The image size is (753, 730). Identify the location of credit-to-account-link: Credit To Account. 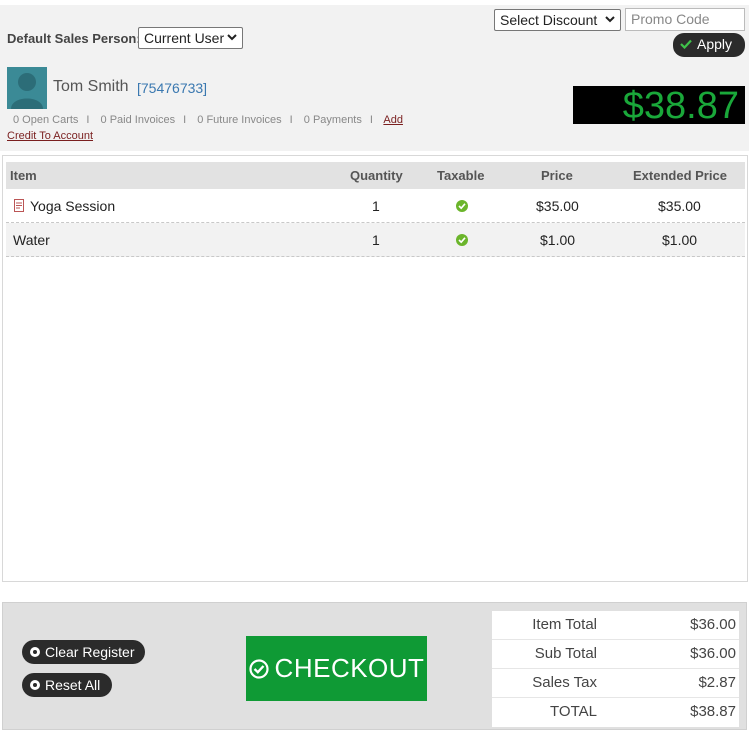
(50, 136).